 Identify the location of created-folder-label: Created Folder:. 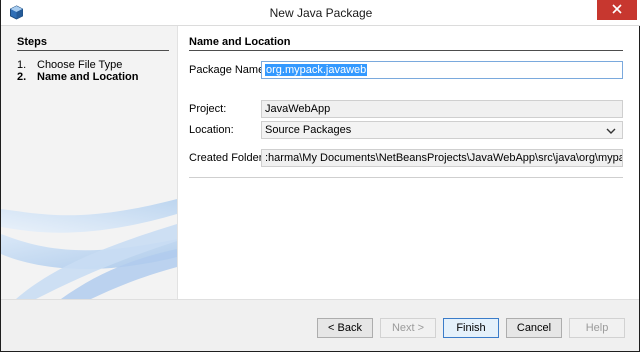
(227, 158).